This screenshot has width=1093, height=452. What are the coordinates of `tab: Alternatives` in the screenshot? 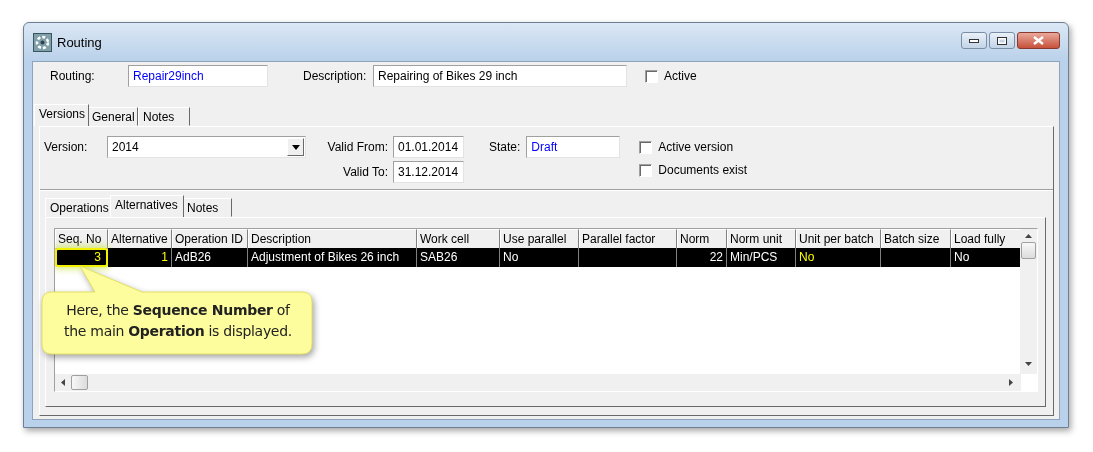 It's located at (147, 206).